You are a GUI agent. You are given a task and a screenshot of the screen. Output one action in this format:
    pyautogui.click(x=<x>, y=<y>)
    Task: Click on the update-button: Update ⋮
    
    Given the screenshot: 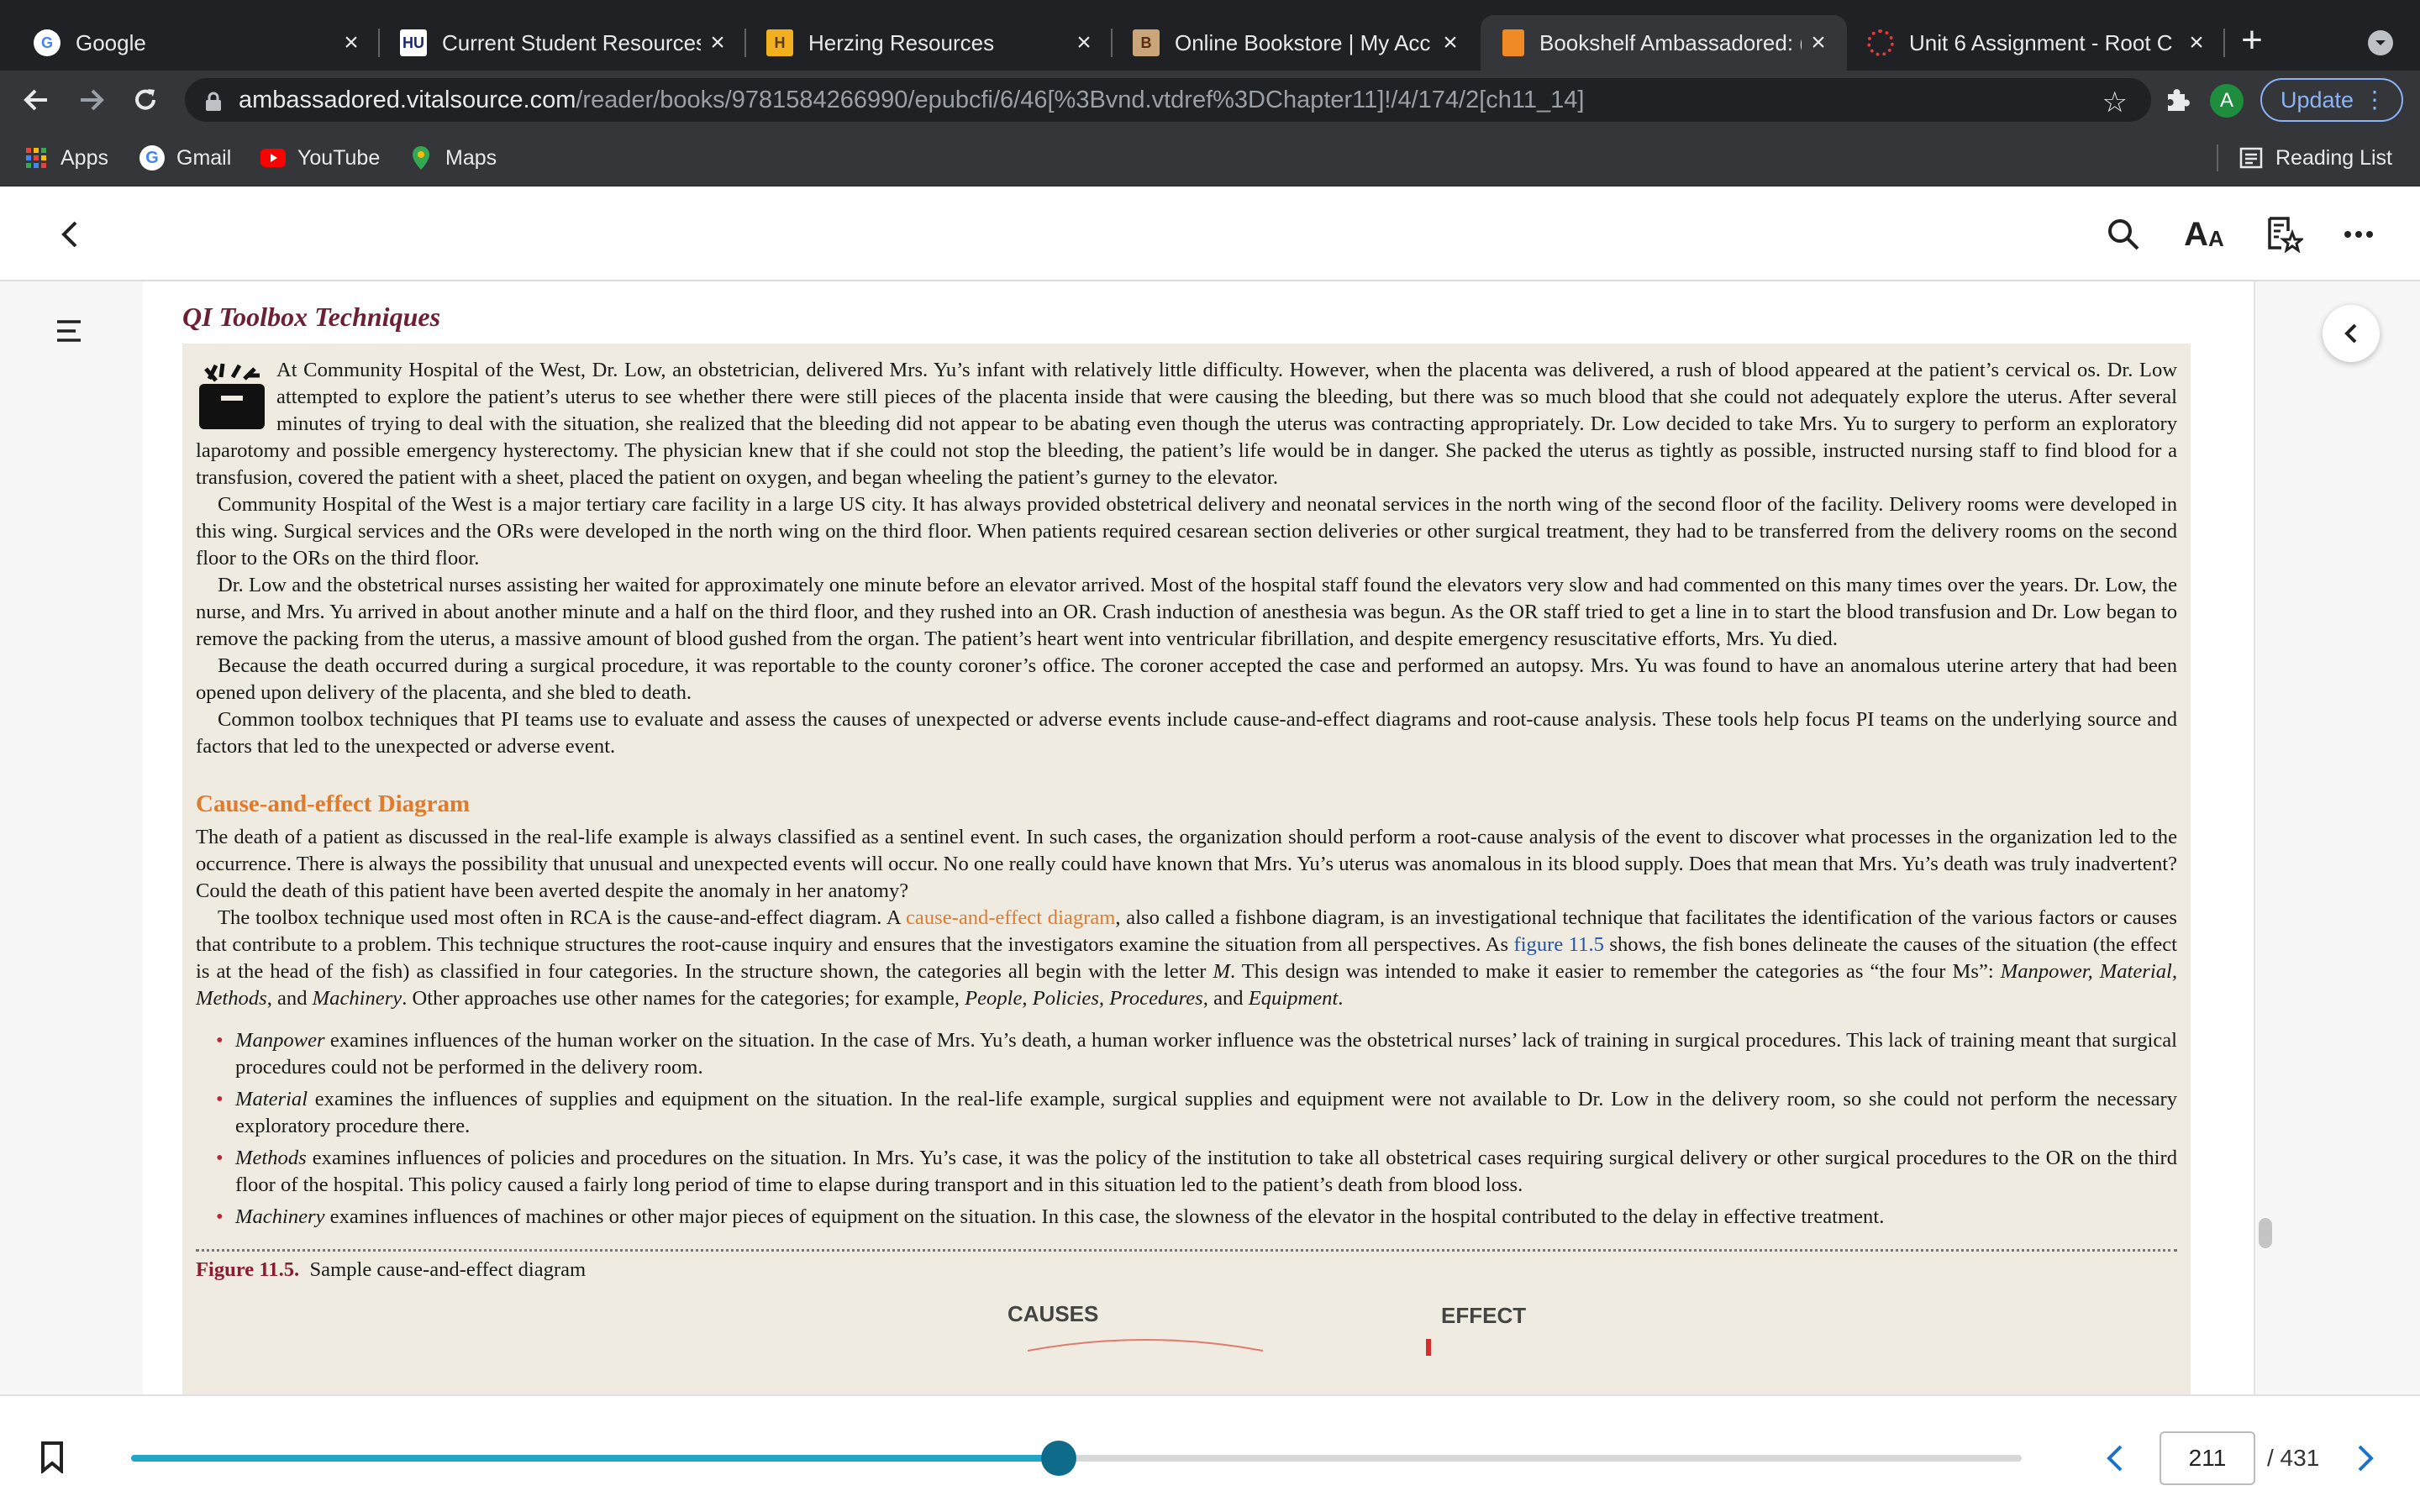 What is the action you would take?
    pyautogui.click(x=2331, y=100)
    